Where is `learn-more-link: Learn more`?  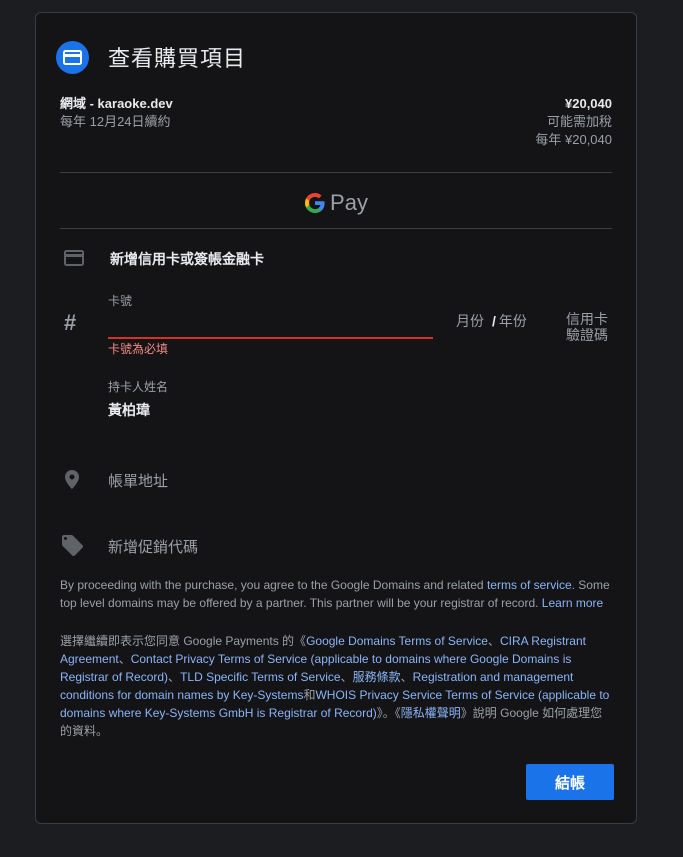 learn-more-link: Learn more is located at coordinates (572, 603).